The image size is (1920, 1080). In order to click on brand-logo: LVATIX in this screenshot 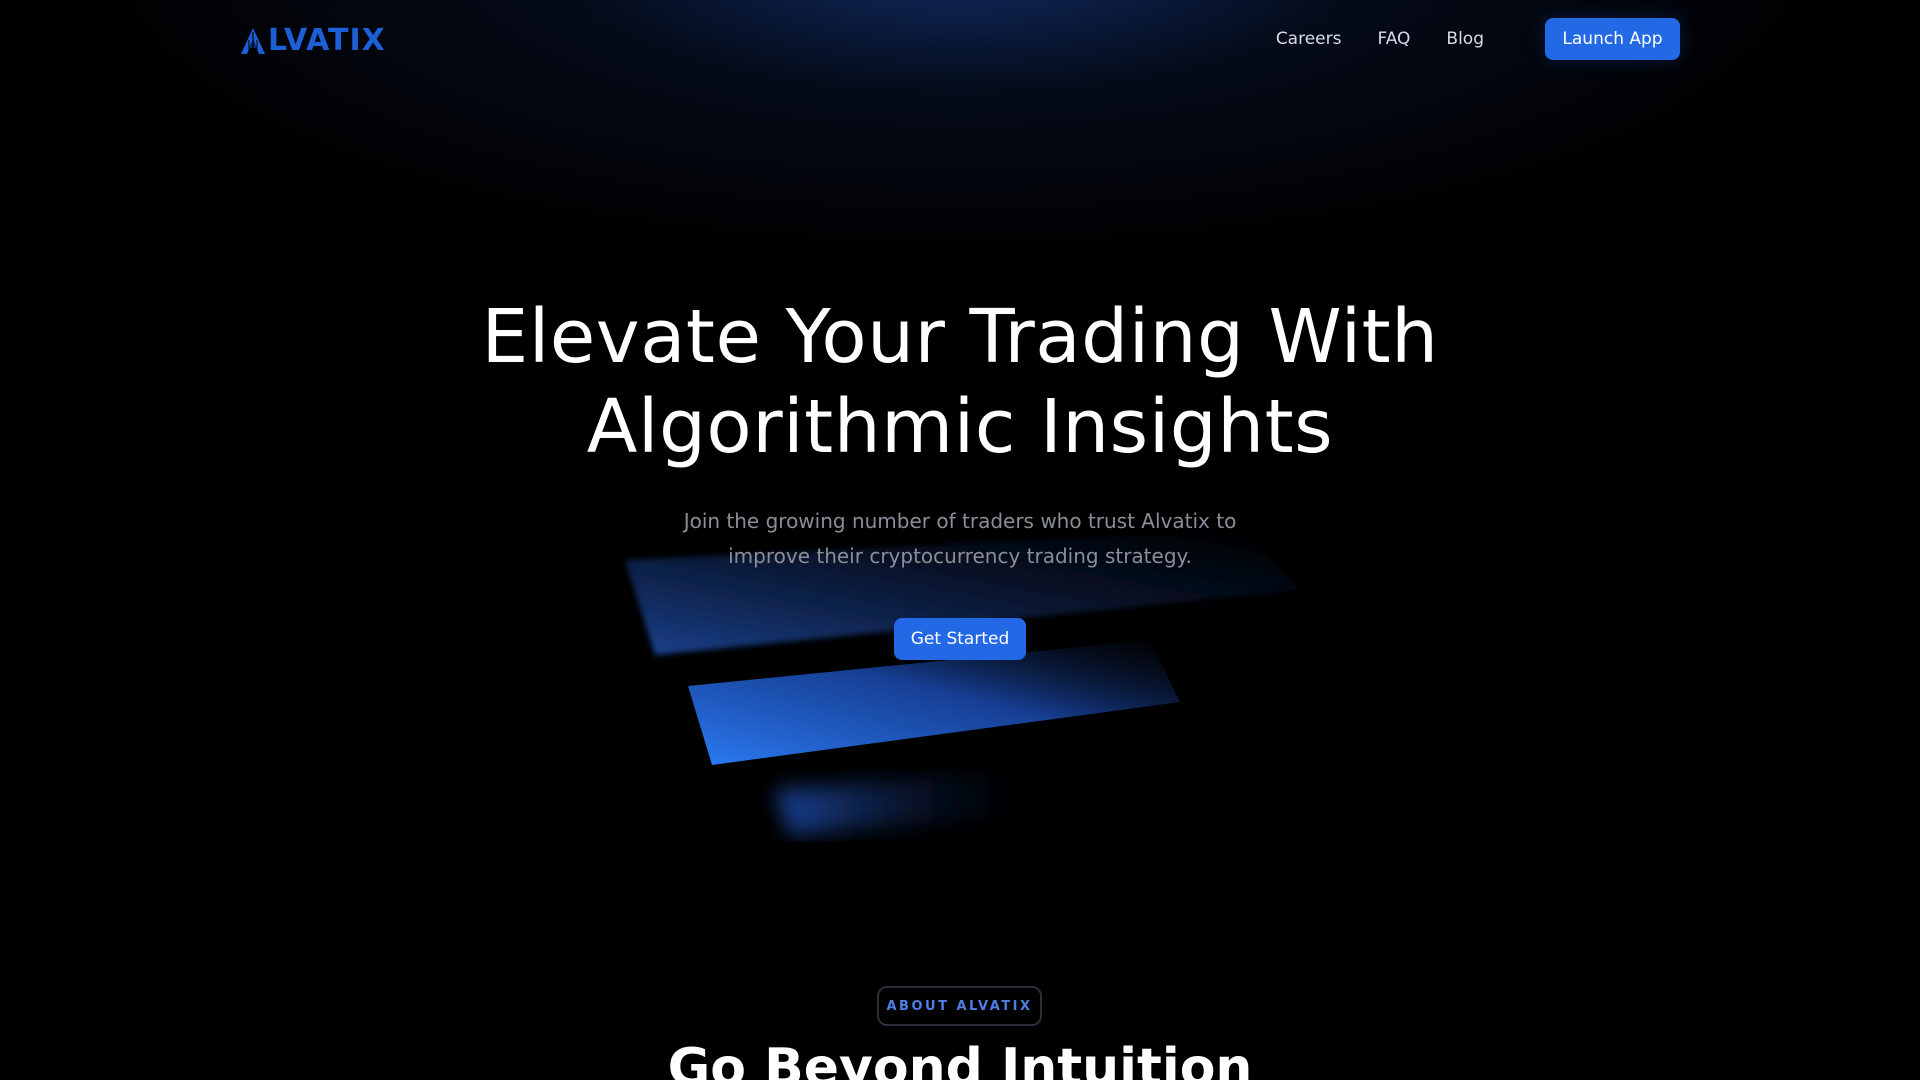, I will do `click(313, 41)`.